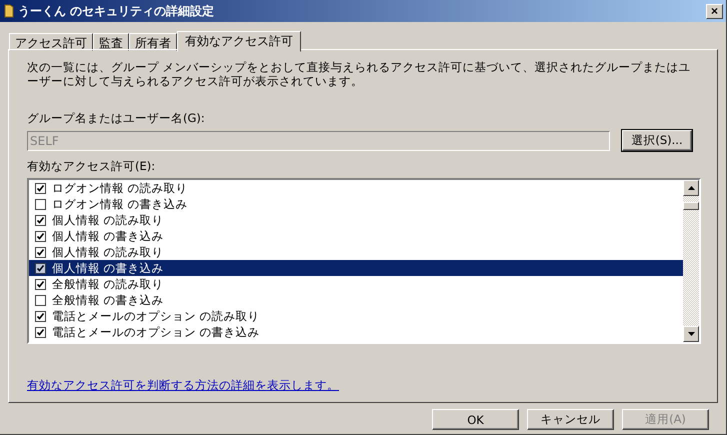 This screenshot has width=727, height=435. Describe the element at coordinates (356, 300) in the screenshot. I see `list-item: 全般情報 の書き込み` at that location.